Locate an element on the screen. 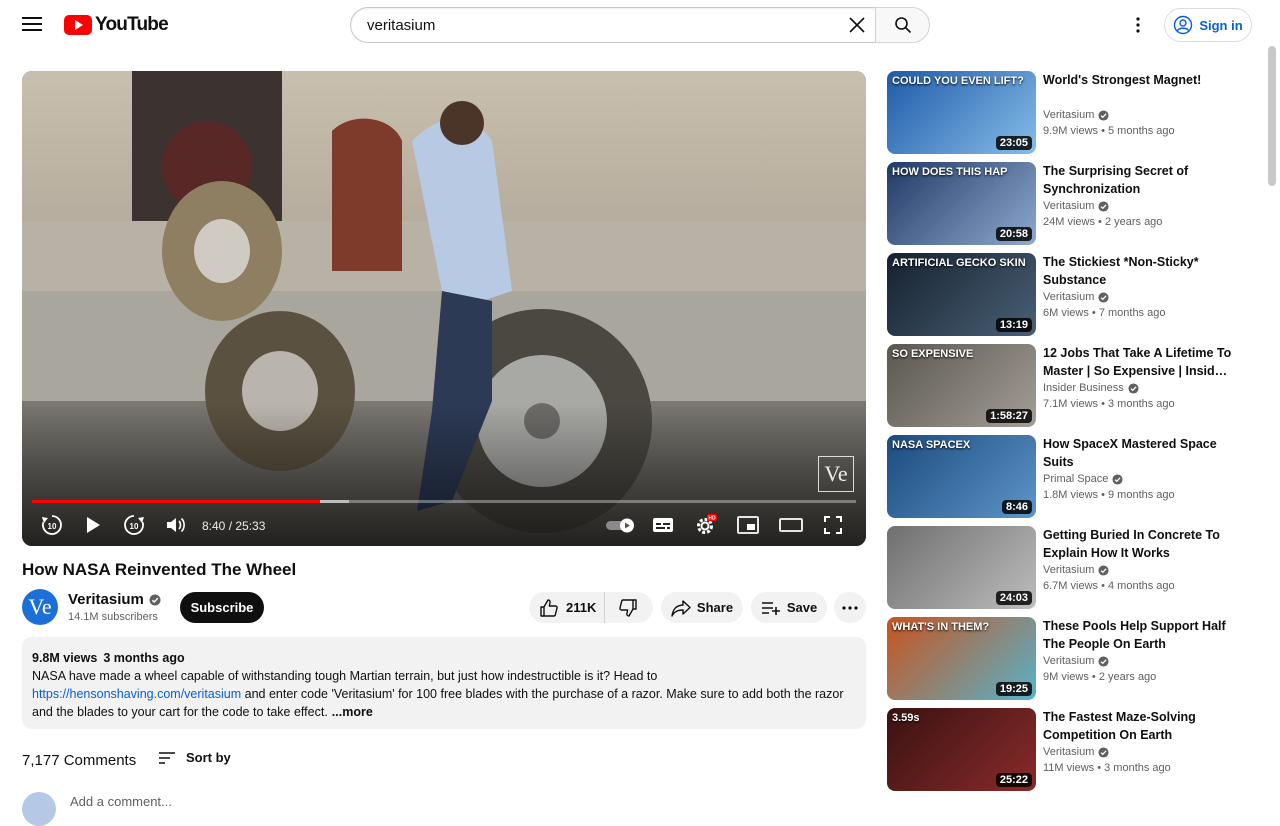  like-dislike-group: 211K is located at coordinates (591, 607).